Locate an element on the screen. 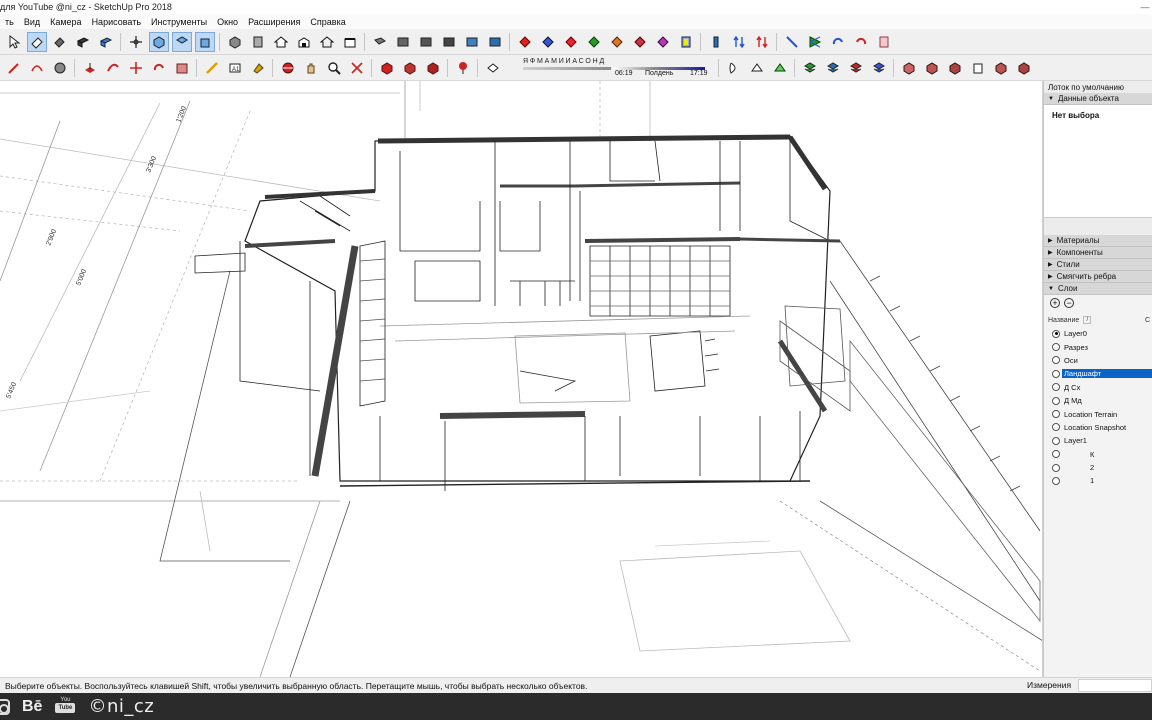  layer-name: Ландшафт is located at coordinates (1107, 374).